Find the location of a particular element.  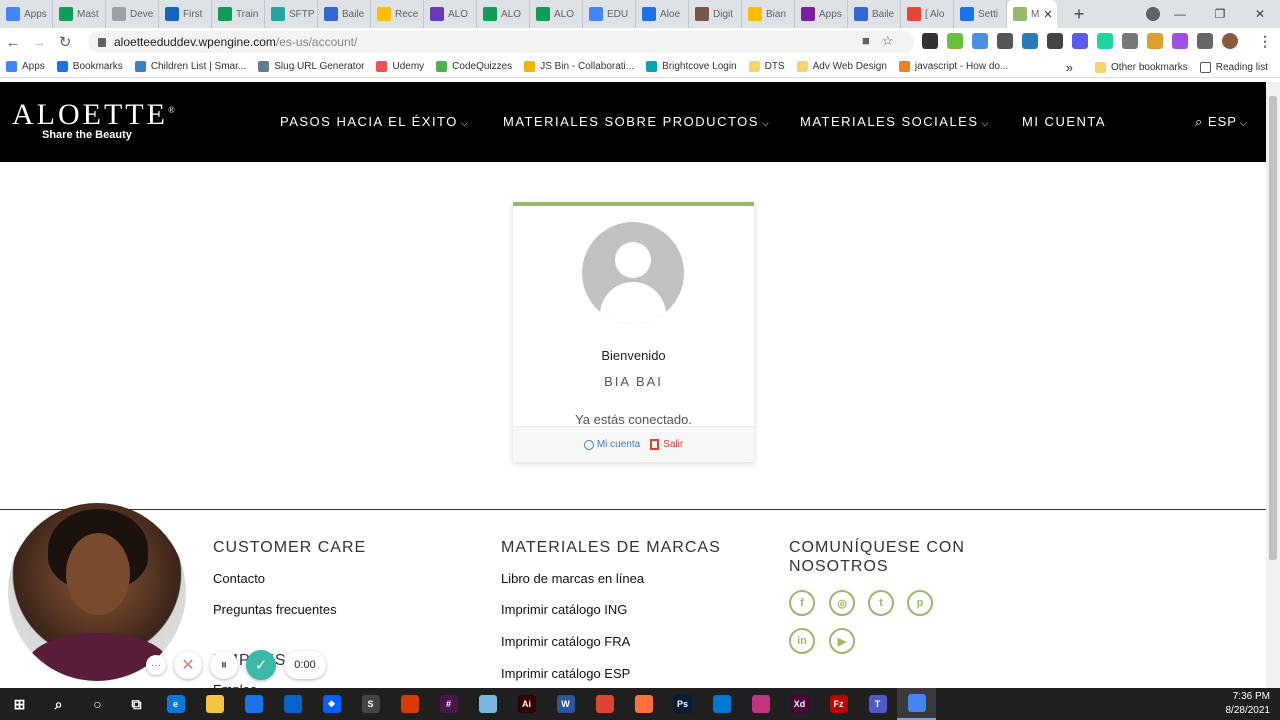

language-selector: ESP is located at coordinates (1222, 121).